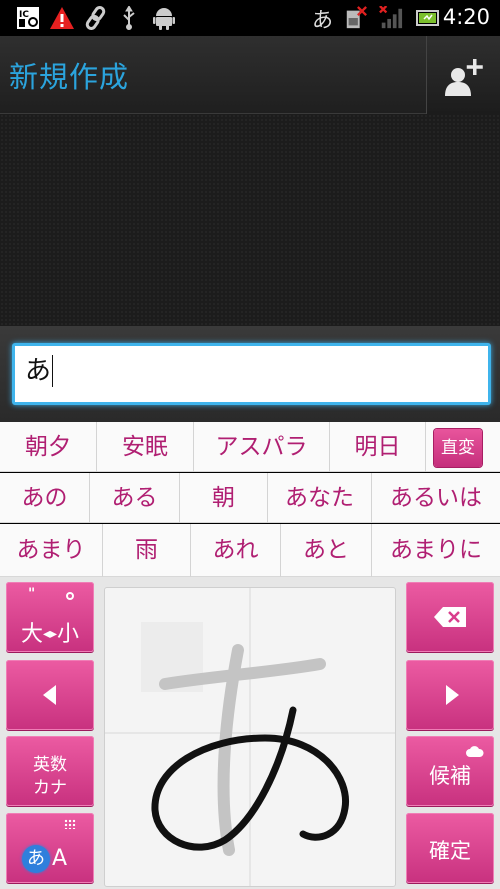 This screenshot has height=889, width=500. Describe the element at coordinates (147, 550) in the screenshot. I see `candidate: 雨` at that location.